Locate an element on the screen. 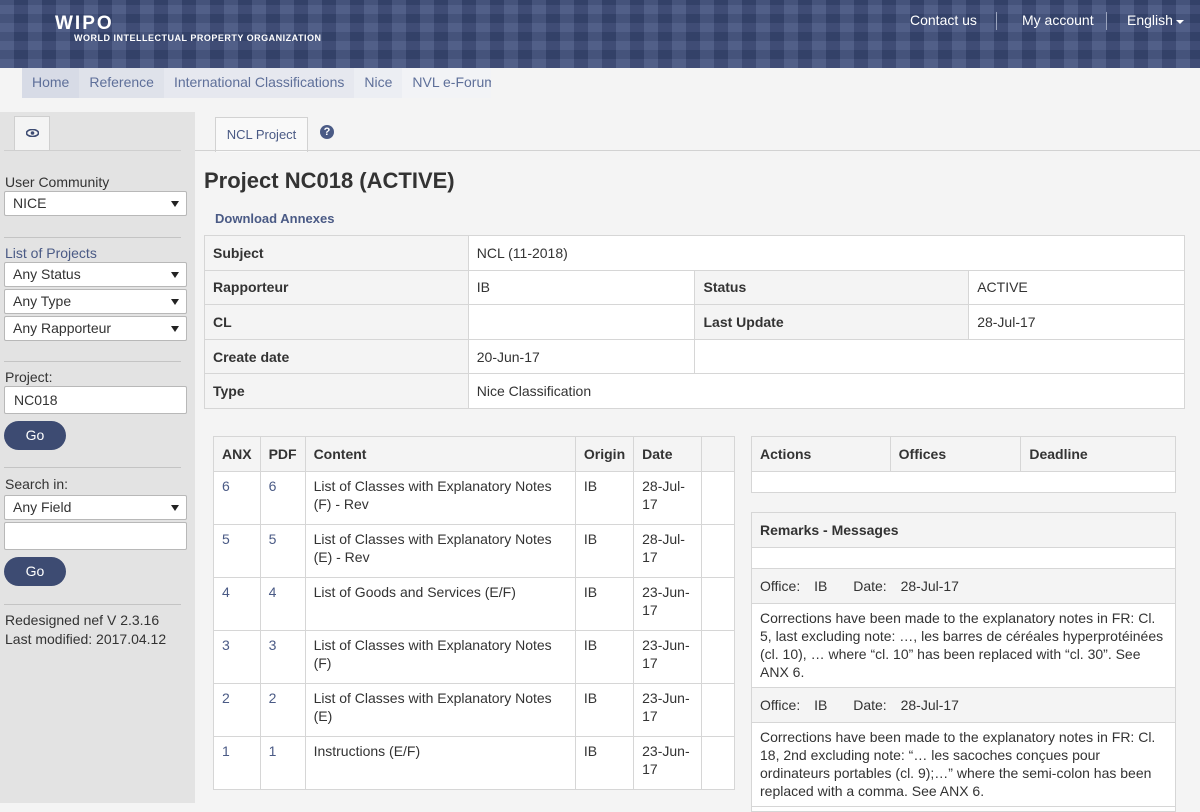  actions-table: Actions Offices Deadline is located at coordinates (963, 464).